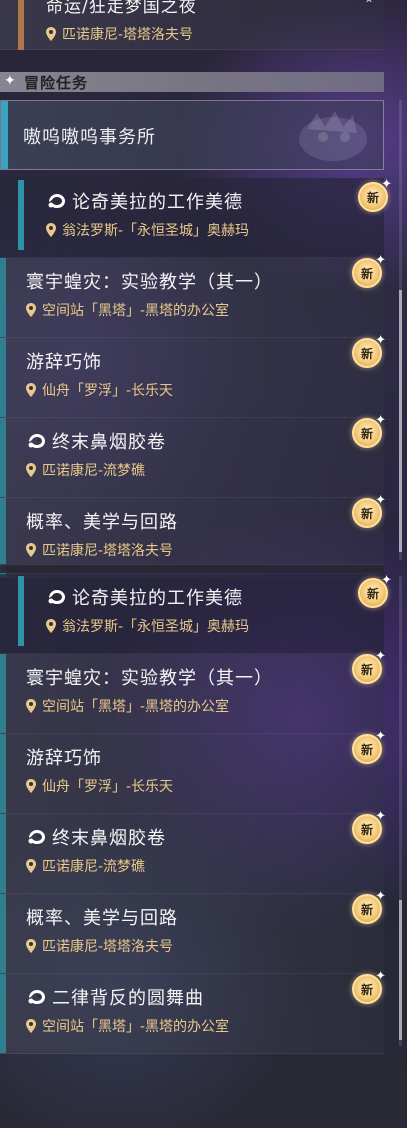 The height and width of the screenshot is (1128, 407). I want to click on quest-location-text: 翁法罗斯-「永恒圣城」奥赫玛, so click(156, 627).